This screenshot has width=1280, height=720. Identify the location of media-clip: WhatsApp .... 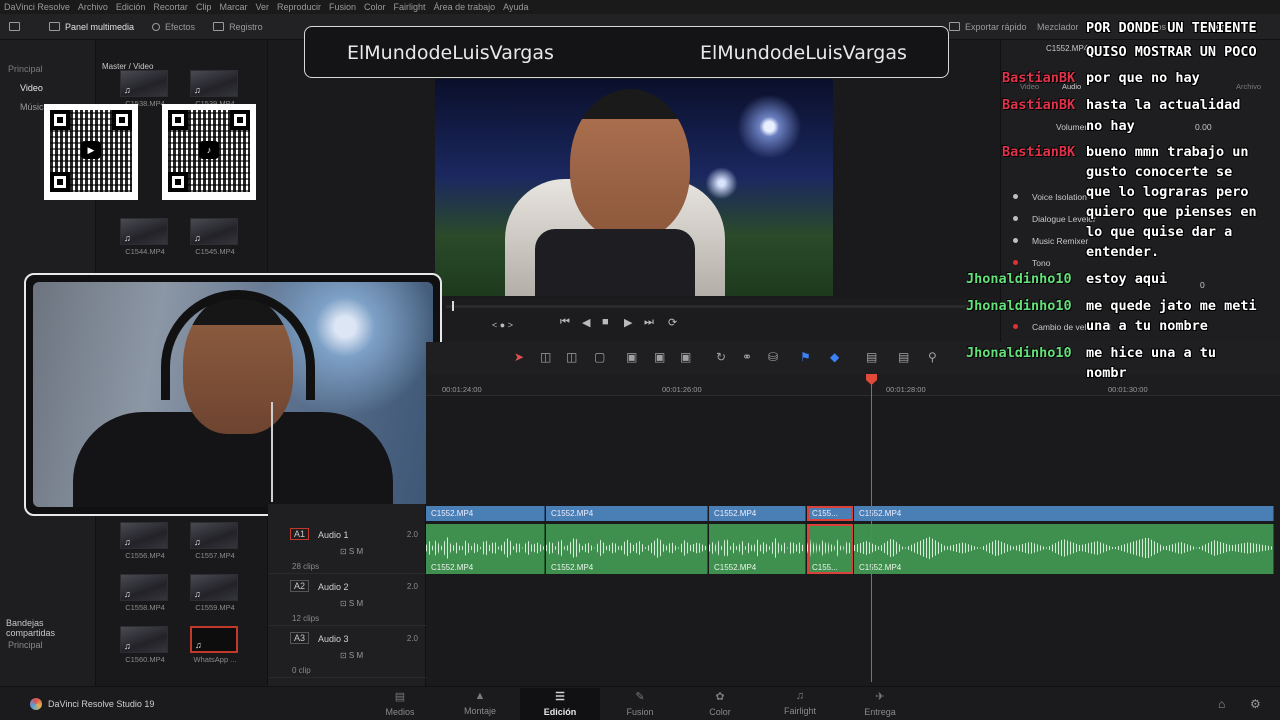
(215, 645).